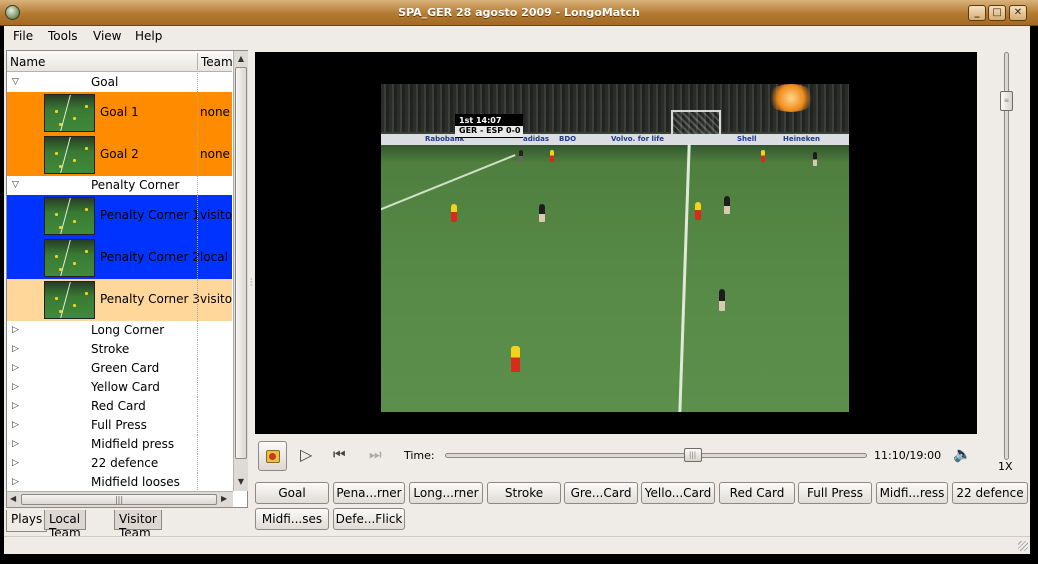  What do you see at coordinates (517, 545) in the screenshot?
I see `status-bar` at bounding box center [517, 545].